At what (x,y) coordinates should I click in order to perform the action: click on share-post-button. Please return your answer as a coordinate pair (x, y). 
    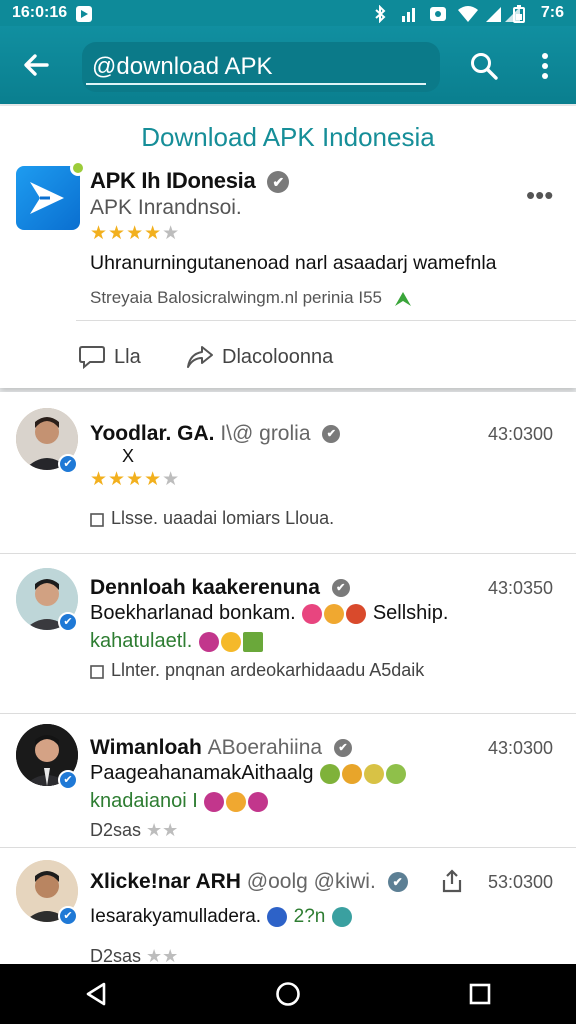
    Looking at the image, I should click on (452, 883).